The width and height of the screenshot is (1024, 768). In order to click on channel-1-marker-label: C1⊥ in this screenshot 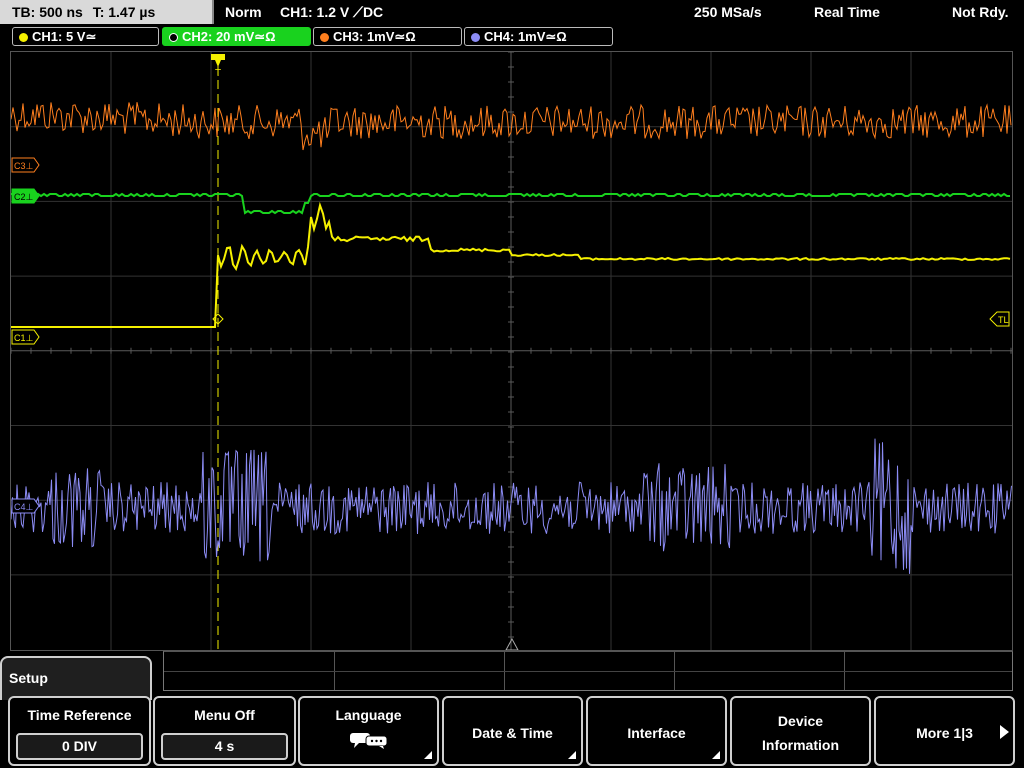, I will do `click(24, 338)`.